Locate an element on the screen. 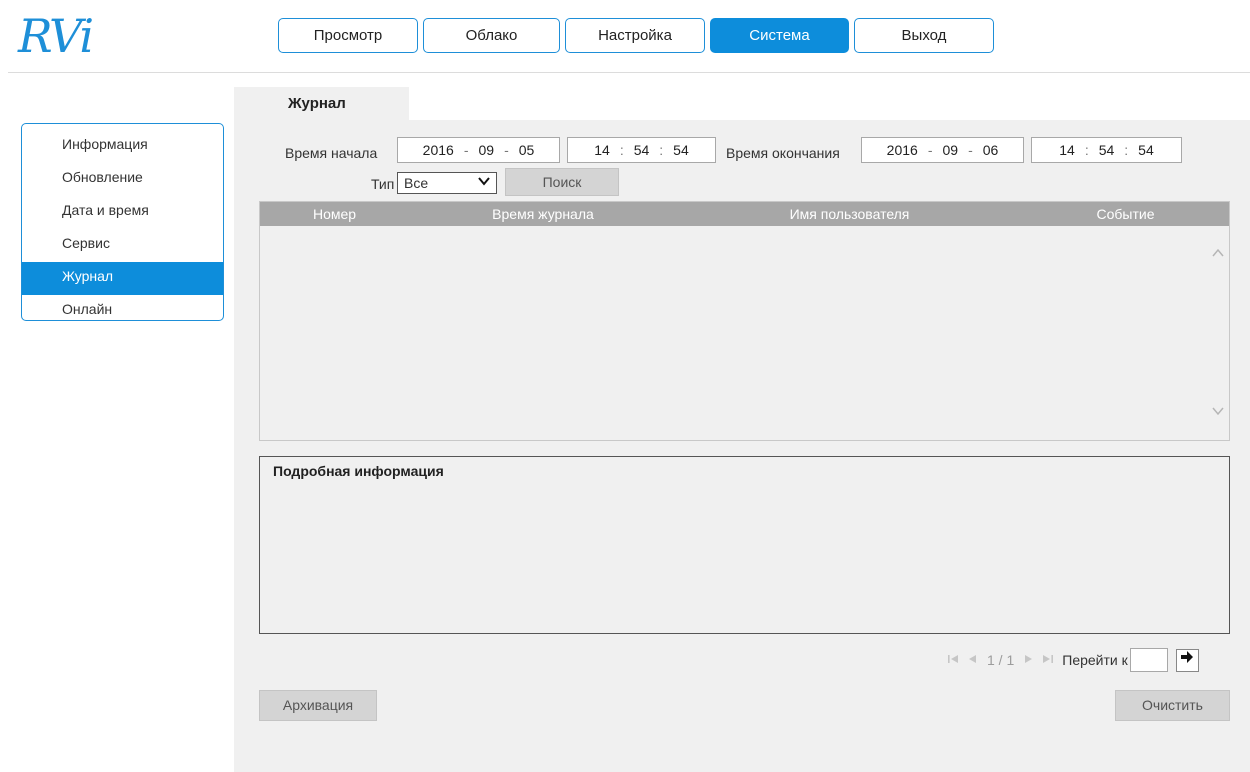 The height and width of the screenshot is (772, 1250). start-minute: 54 is located at coordinates (642, 150).